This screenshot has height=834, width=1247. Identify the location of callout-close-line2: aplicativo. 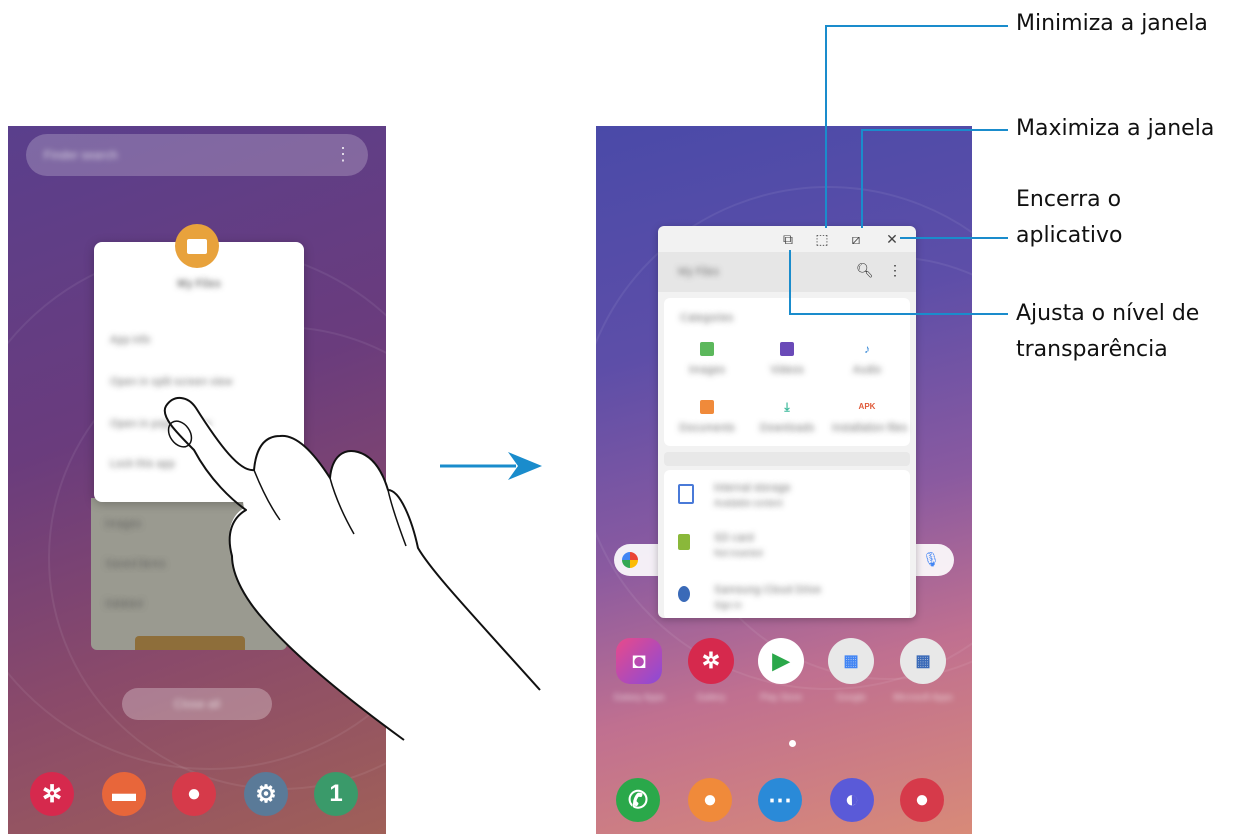
(1069, 235).